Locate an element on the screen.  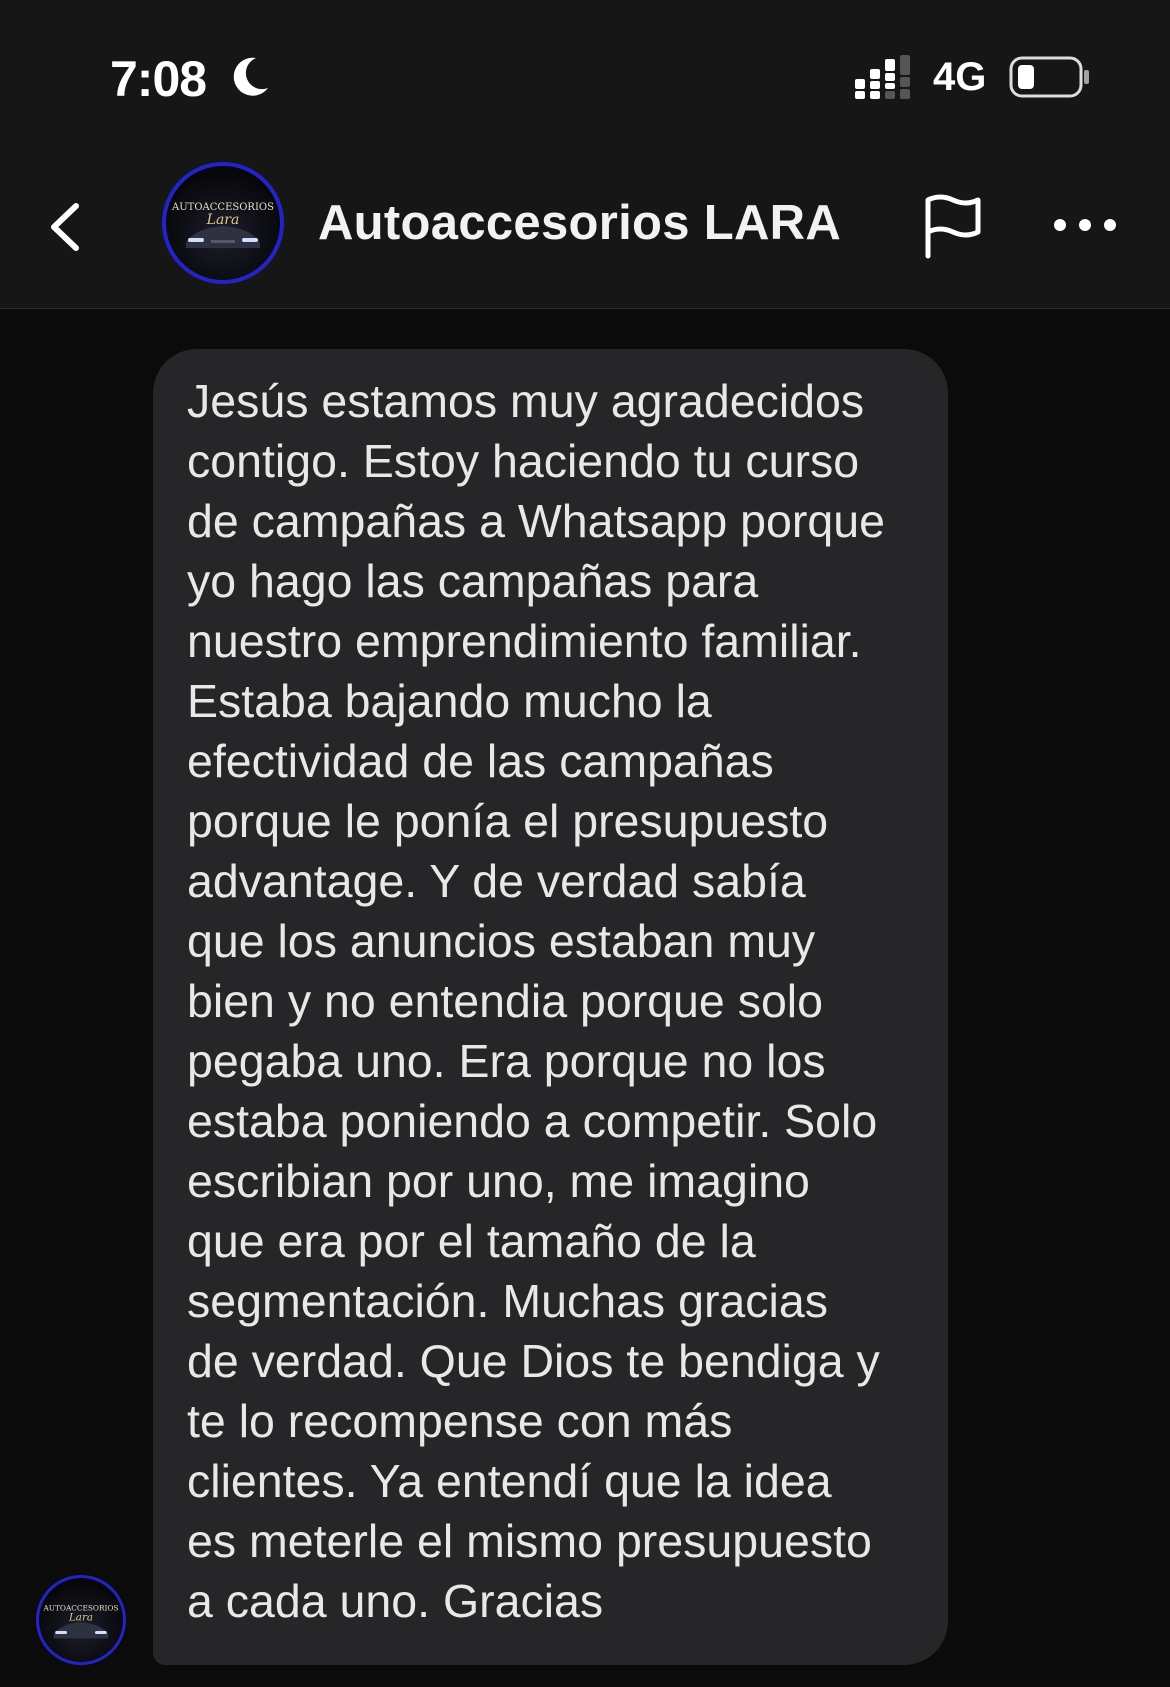
contact-avatar: AUTOACCESORIOS Lara is located at coordinates (223, 223).